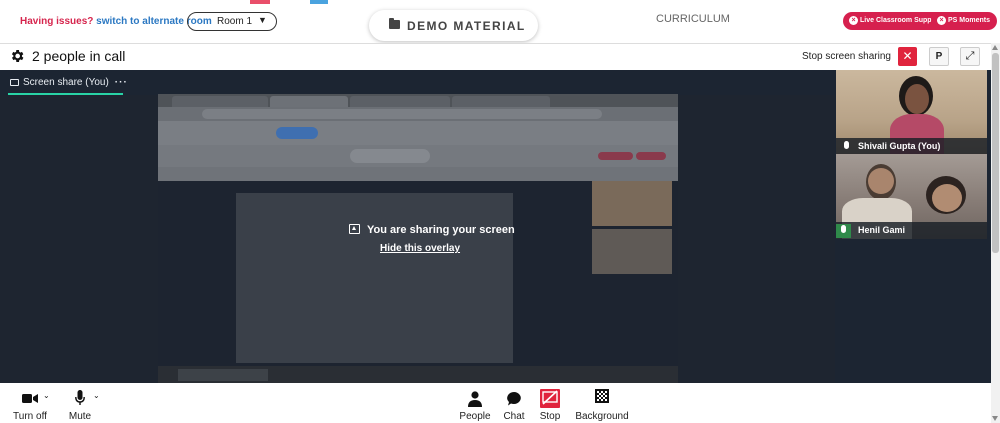 The height and width of the screenshot is (423, 1000). Describe the element at coordinates (911, 196) in the screenshot. I see `participant-tile: Henil Gami` at that location.